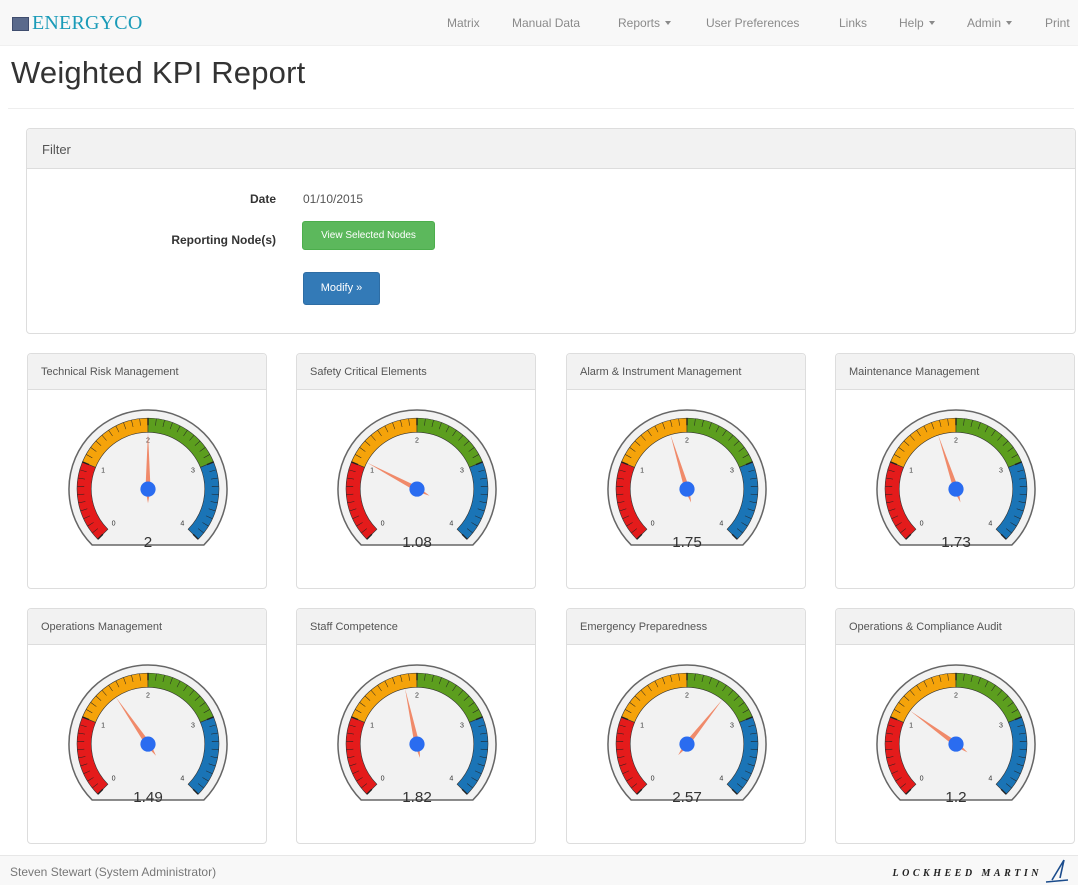 The image size is (1078, 885). I want to click on nav-manual-data: Manual Data, so click(546, 23).